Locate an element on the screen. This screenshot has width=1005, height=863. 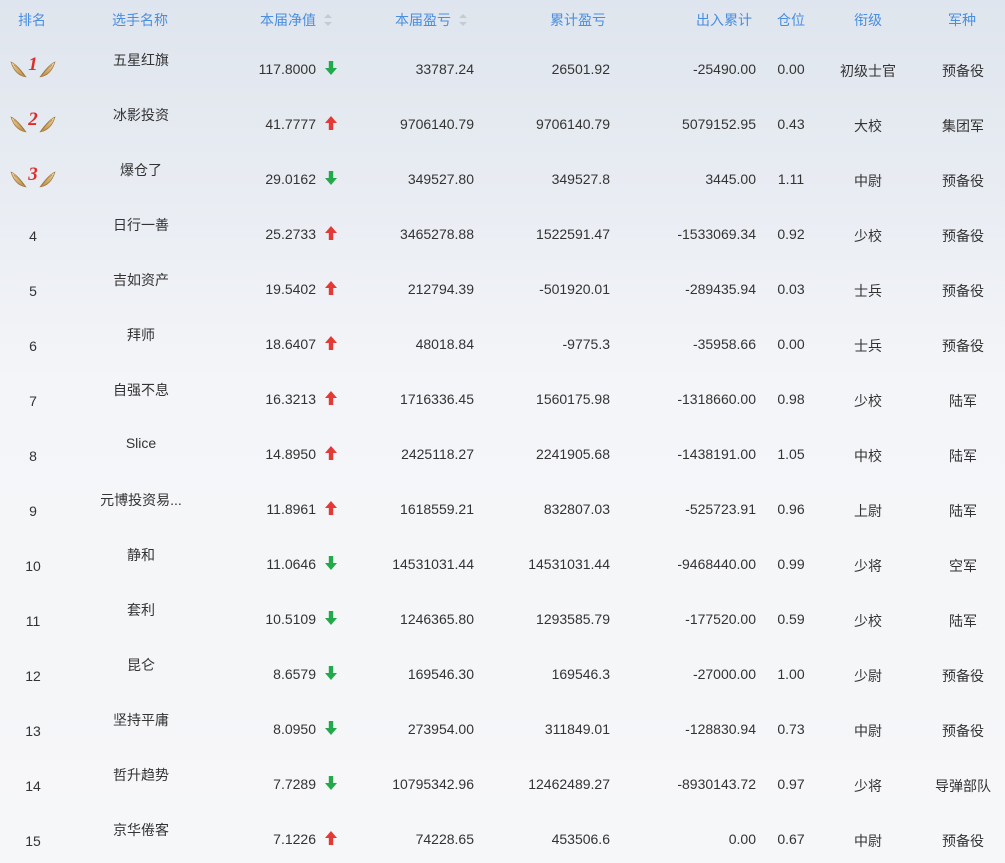
cumulative-profit: 1560175.98 is located at coordinates (573, 399).